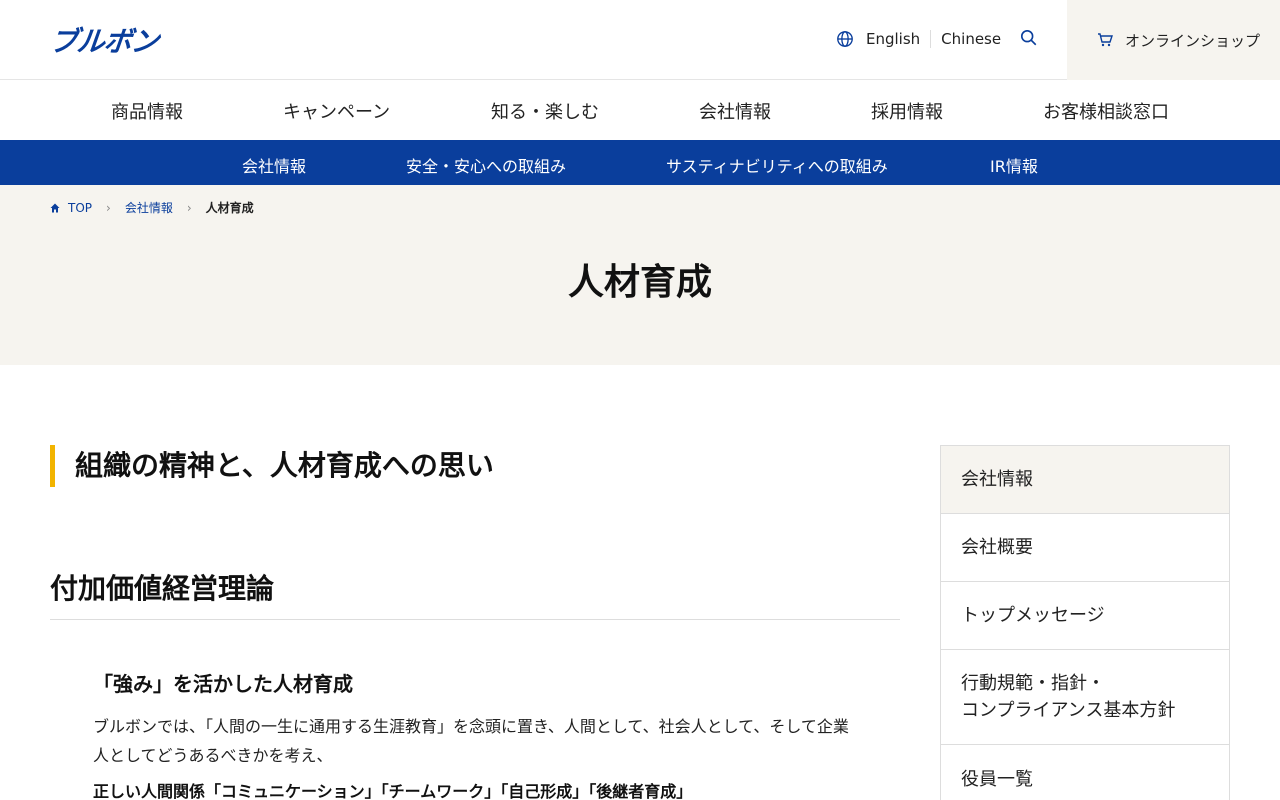  Describe the element at coordinates (1193, 40) in the screenshot. I see `online-shop-label: オンラインショップ` at that location.